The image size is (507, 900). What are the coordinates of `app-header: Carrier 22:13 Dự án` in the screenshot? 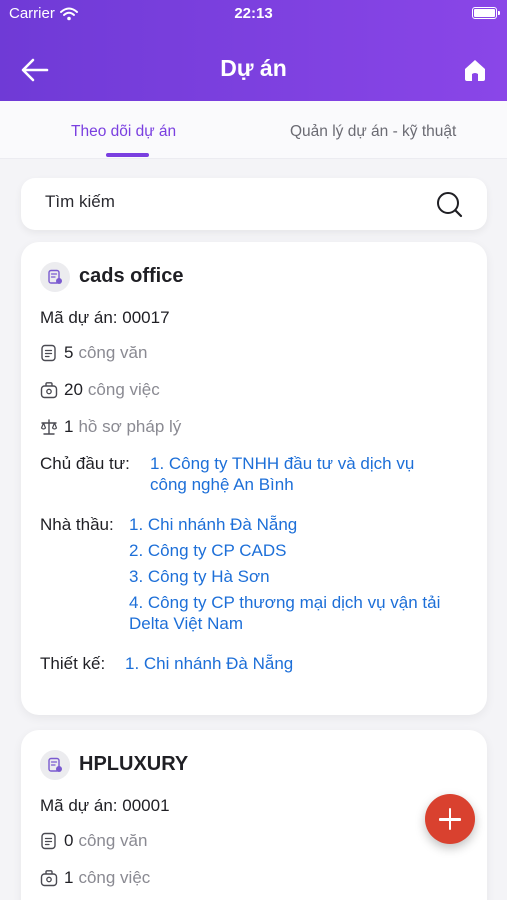 It's located at (253, 50).